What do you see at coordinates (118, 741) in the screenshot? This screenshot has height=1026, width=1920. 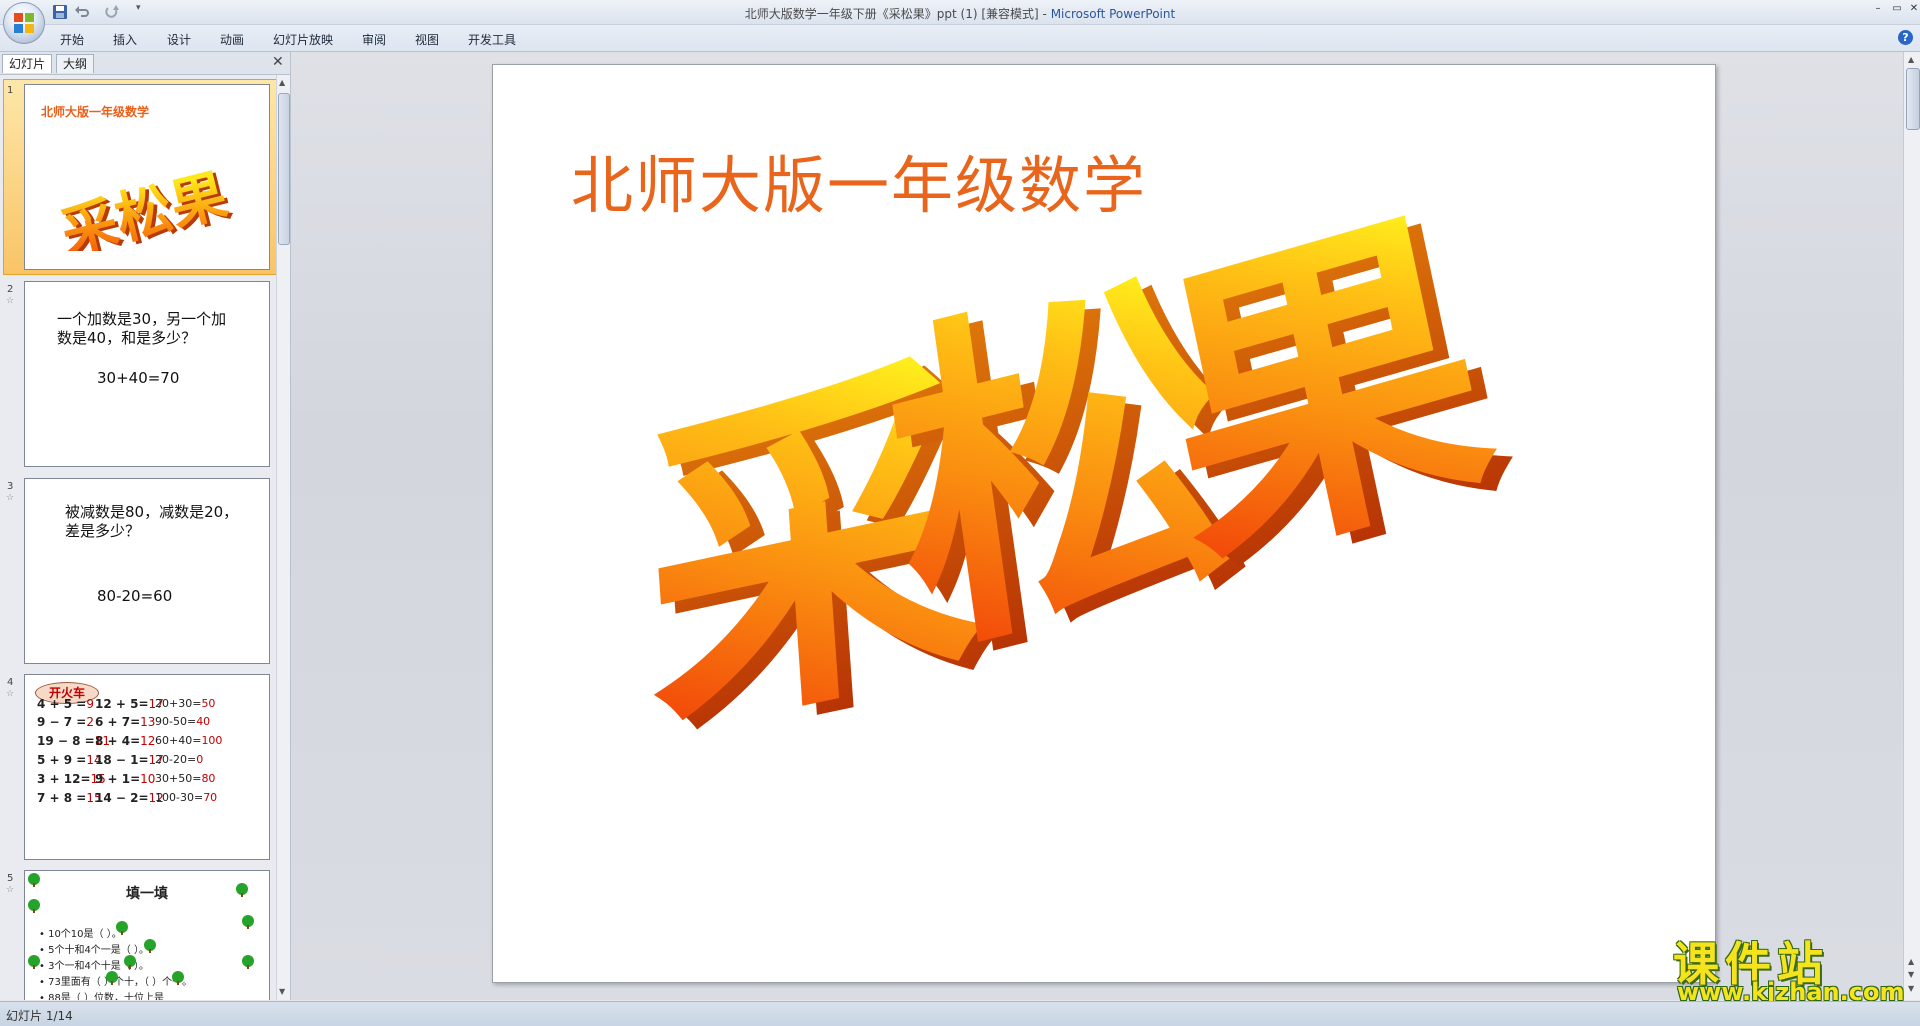 I see `cell-question: 8 + 4=` at bounding box center [118, 741].